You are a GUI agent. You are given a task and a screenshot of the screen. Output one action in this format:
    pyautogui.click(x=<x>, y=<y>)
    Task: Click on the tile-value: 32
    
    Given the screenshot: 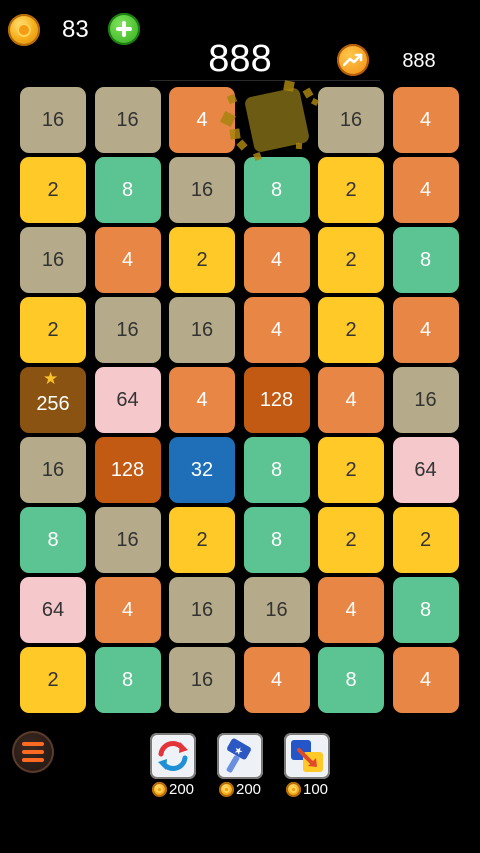 What is the action you would take?
    pyautogui.click(x=202, y=469)
    